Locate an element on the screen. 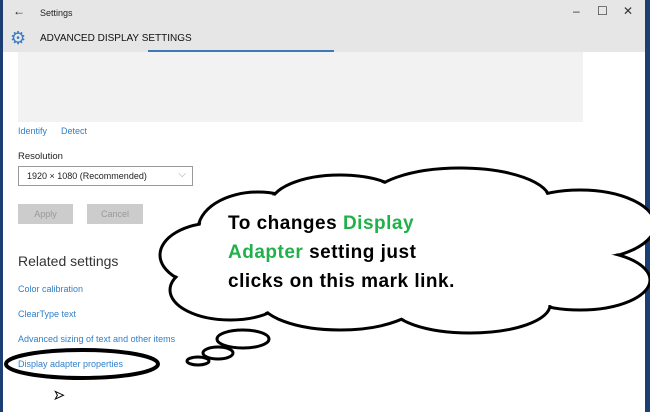 This screenshot has width=650, height=412. mouse-cursor-icon: ➤ is located at coordinates (59, 395).